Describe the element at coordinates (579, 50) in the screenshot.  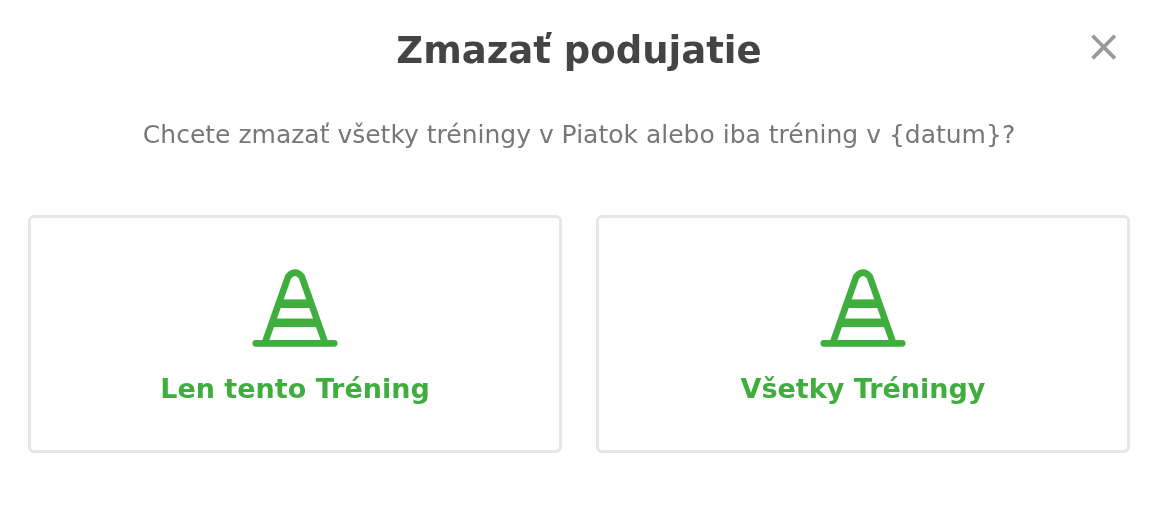
I see `dialog-title: Zmazať podujatie` at that location.